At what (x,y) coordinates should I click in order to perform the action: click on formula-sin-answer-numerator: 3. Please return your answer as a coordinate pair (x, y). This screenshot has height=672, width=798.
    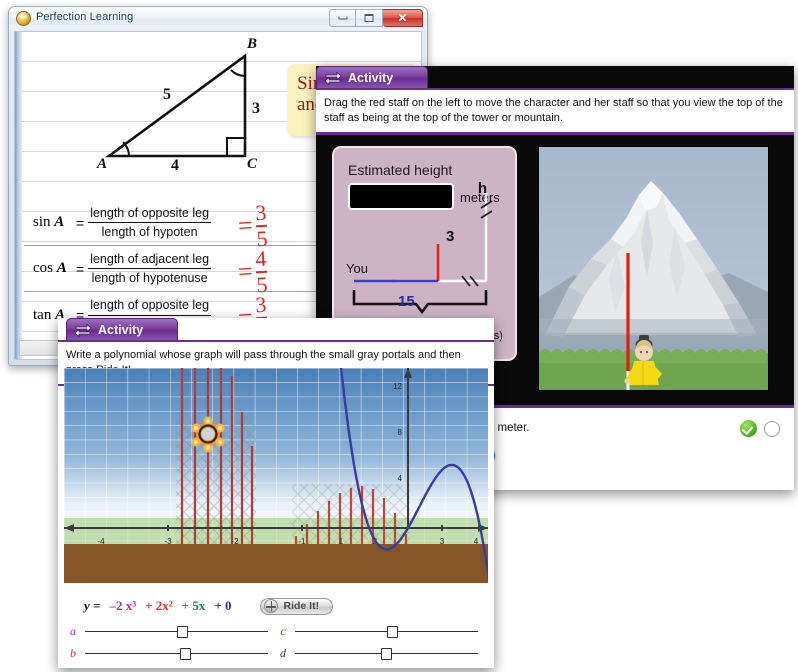
    Looking at the image, I should click on (260, 212).